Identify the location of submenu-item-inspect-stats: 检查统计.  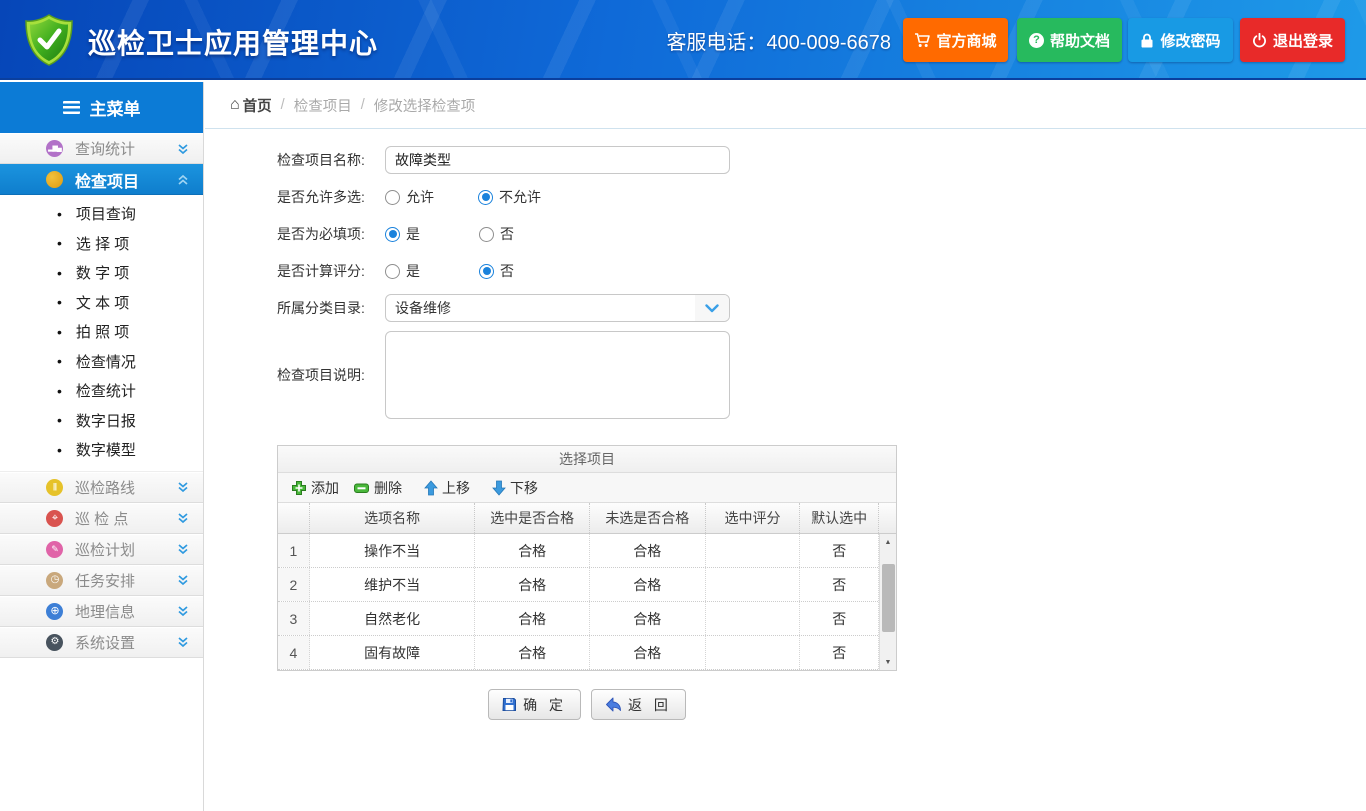
(101, 391).